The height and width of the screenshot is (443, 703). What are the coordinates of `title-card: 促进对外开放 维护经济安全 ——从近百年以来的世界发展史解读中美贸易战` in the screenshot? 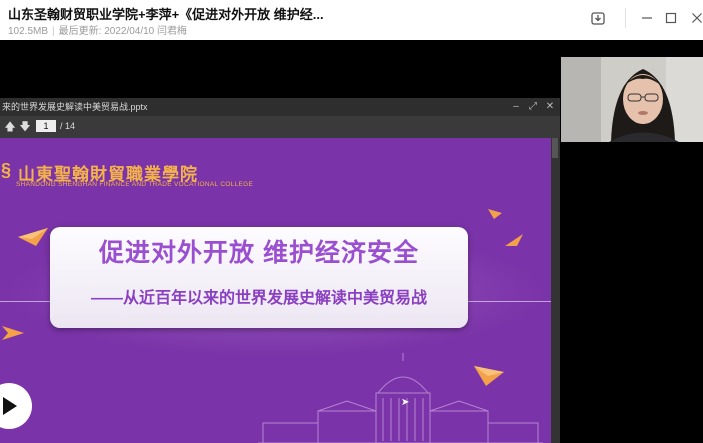 It's located at (259, 277).